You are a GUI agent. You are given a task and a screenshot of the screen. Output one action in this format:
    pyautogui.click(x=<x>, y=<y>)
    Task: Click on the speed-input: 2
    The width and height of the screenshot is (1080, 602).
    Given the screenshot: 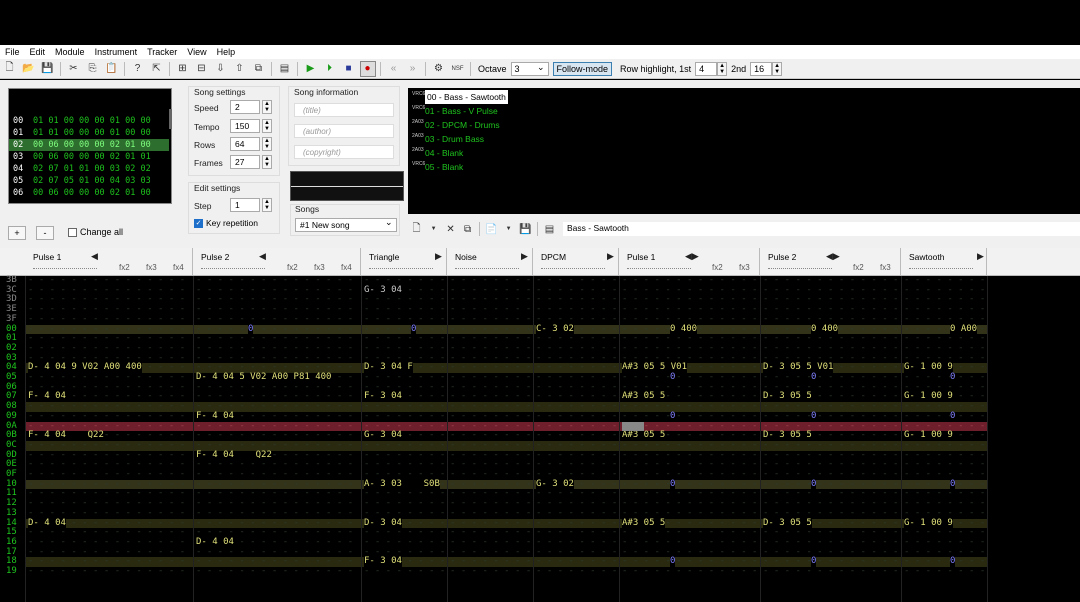 What is the action you would take?
    pyautogui.click(x=245, y=107)
    